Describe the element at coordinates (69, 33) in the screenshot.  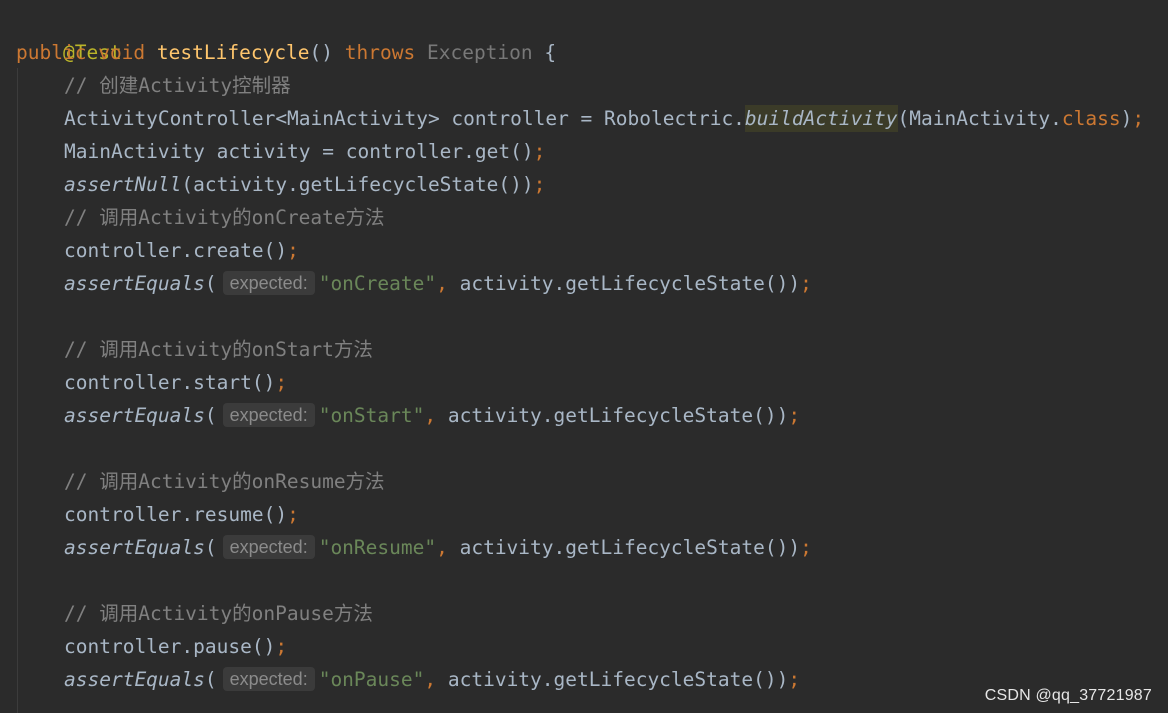
I see `code-line-1: @Test` at that location.